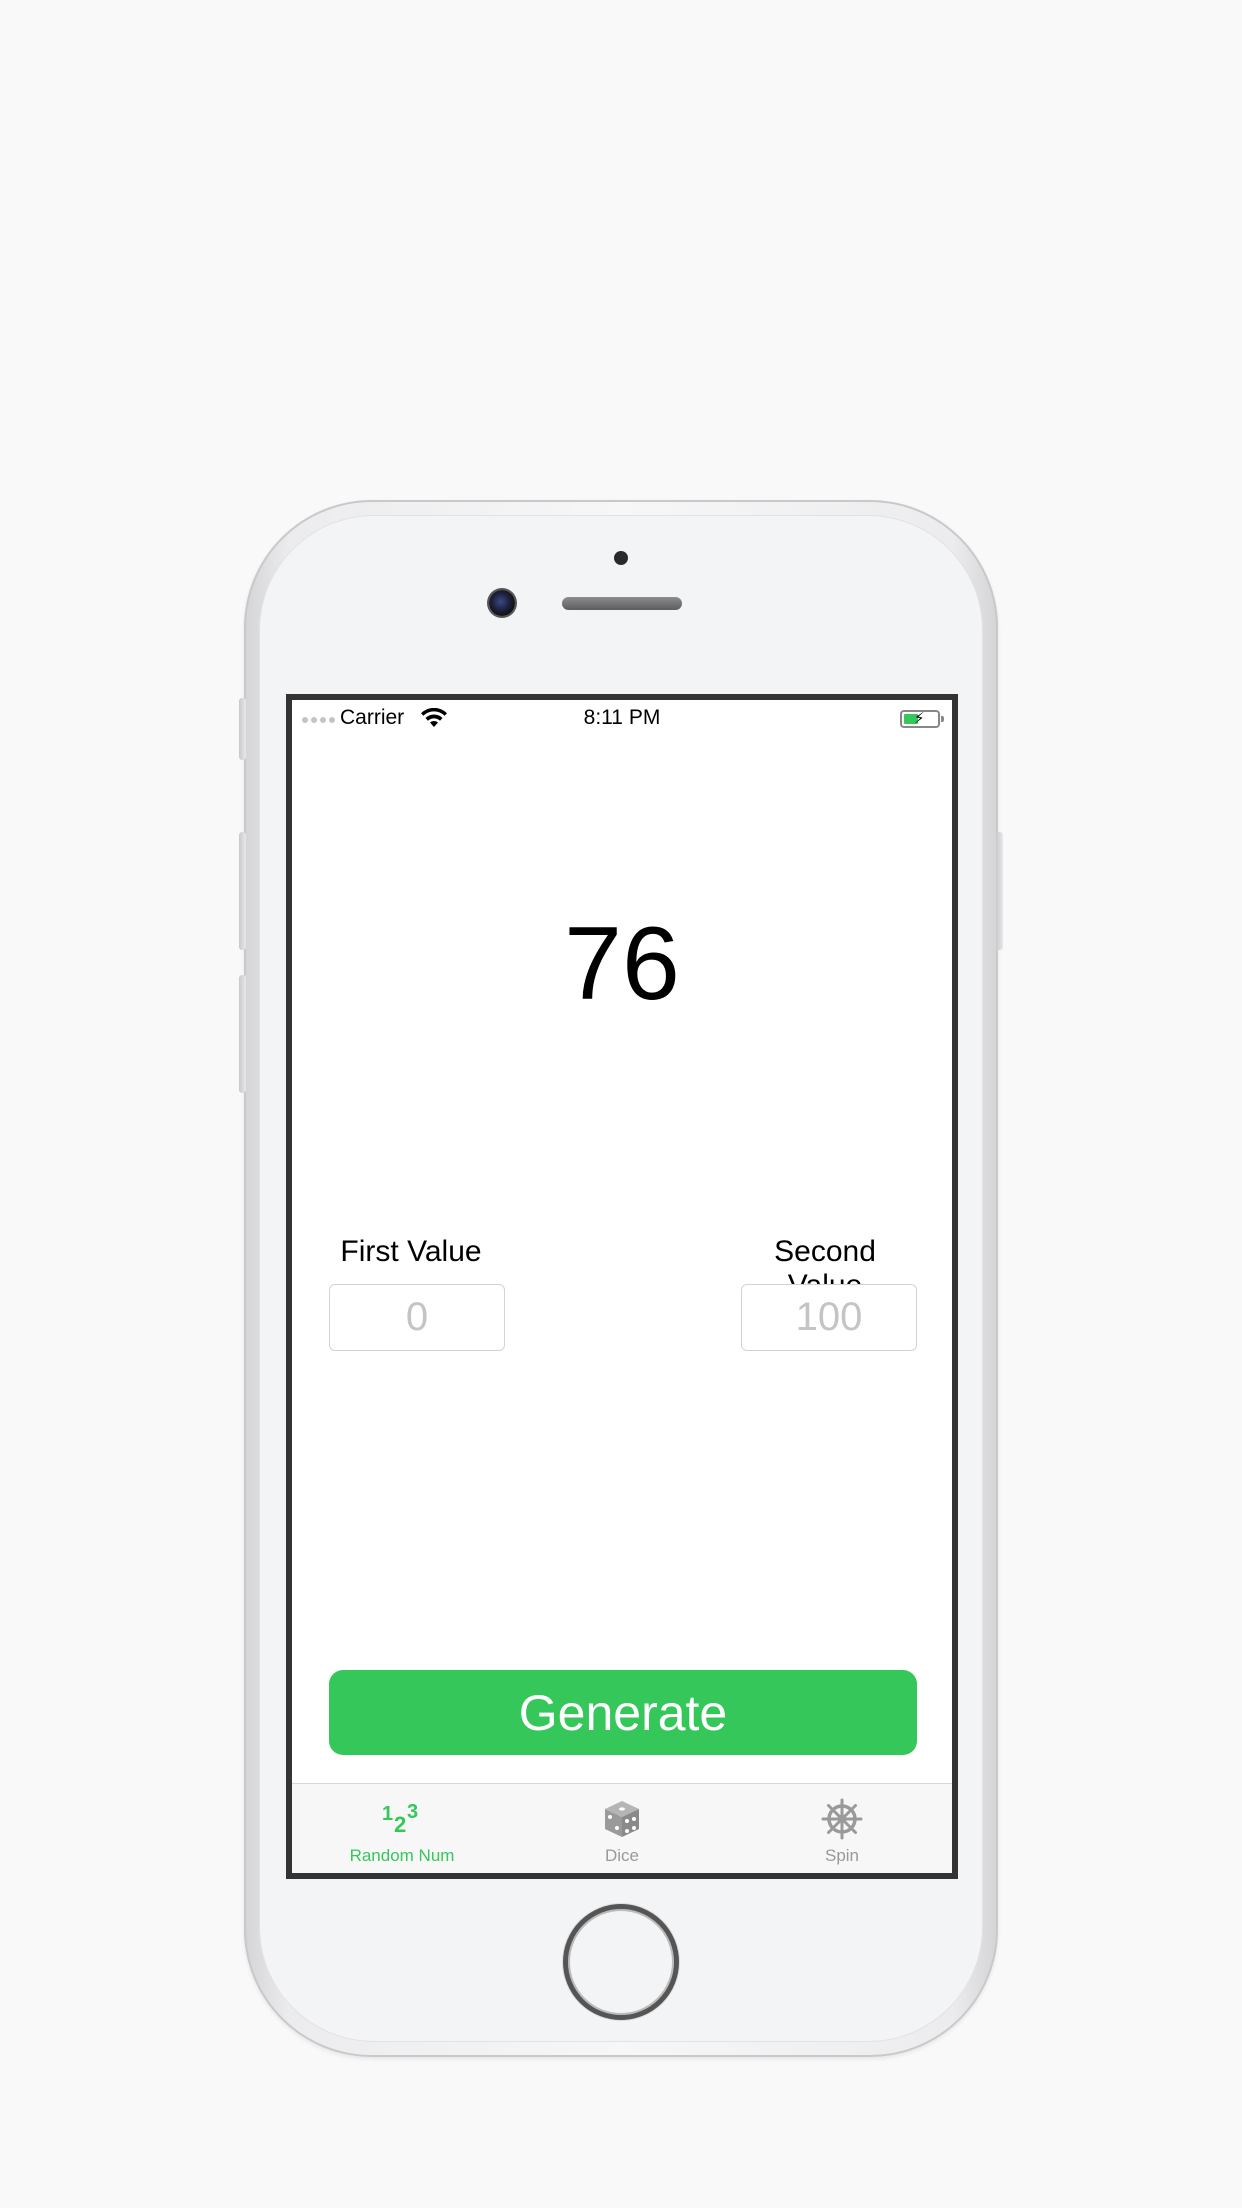  I want to click on status-bar: Carrier 8:11 PM ⚡, so click(622, 718).